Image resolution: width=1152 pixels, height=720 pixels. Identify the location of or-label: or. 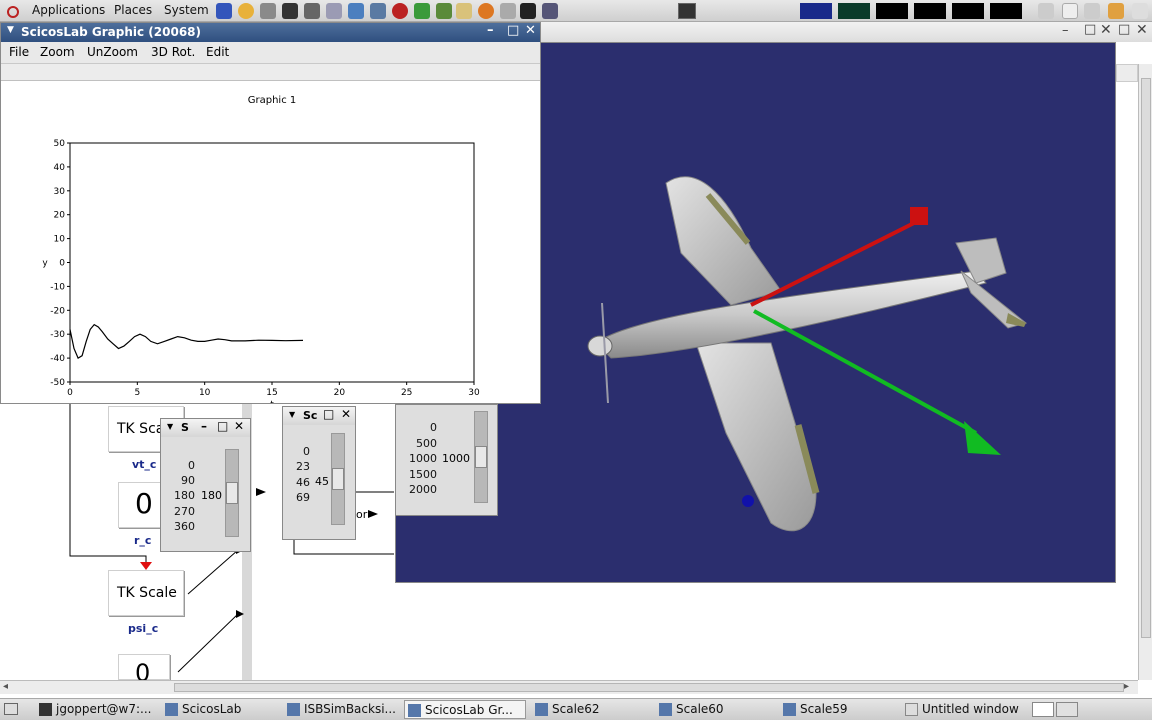
(362, 514).